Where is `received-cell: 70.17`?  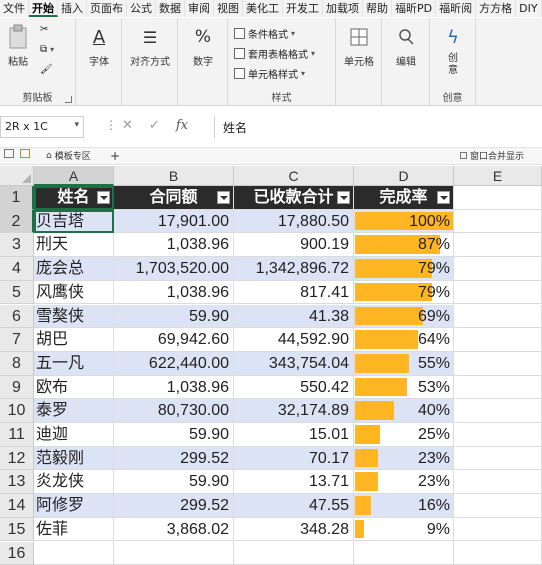 received-cell: 70.17 is located at coordinates (294, 459).